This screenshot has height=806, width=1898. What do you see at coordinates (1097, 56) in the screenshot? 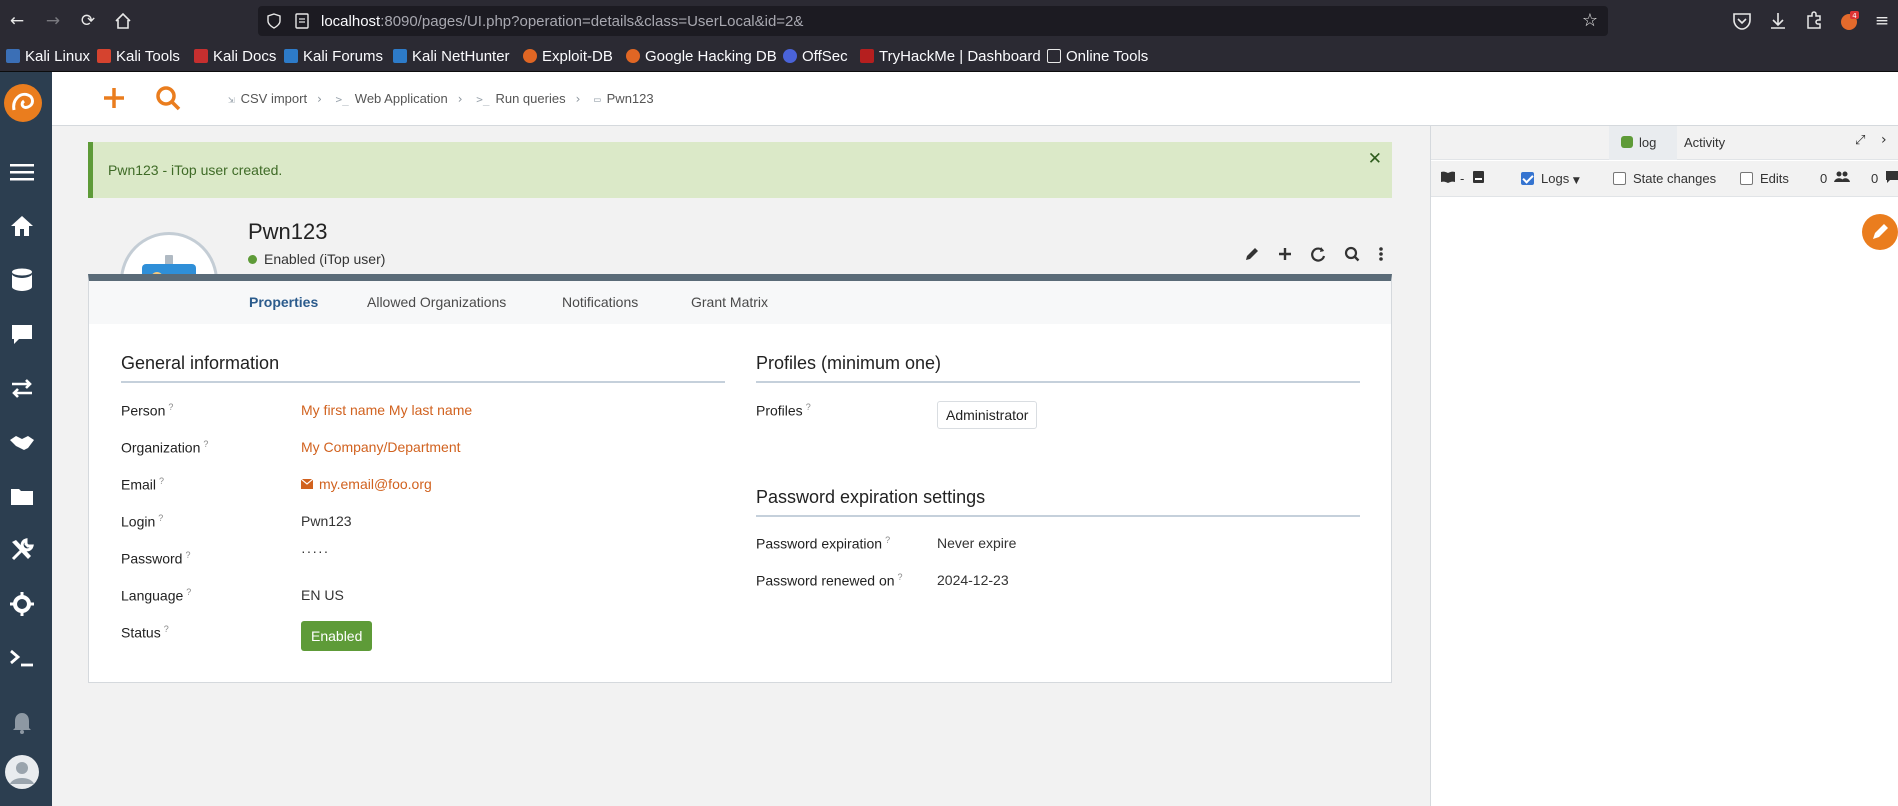
I see `bookmark-folder-online-tools: Online Tools` at bounding box center [1097, 56].